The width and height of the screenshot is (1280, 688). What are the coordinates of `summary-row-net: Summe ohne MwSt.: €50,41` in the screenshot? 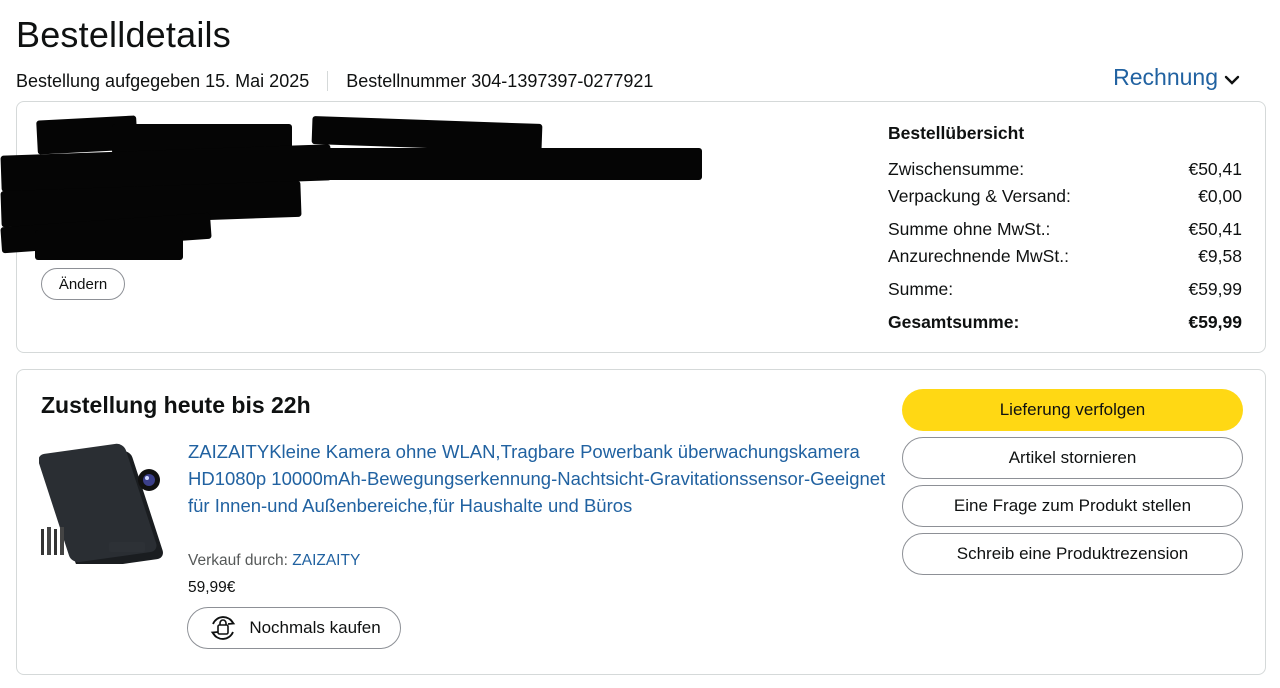 It's located at (1065, 229).